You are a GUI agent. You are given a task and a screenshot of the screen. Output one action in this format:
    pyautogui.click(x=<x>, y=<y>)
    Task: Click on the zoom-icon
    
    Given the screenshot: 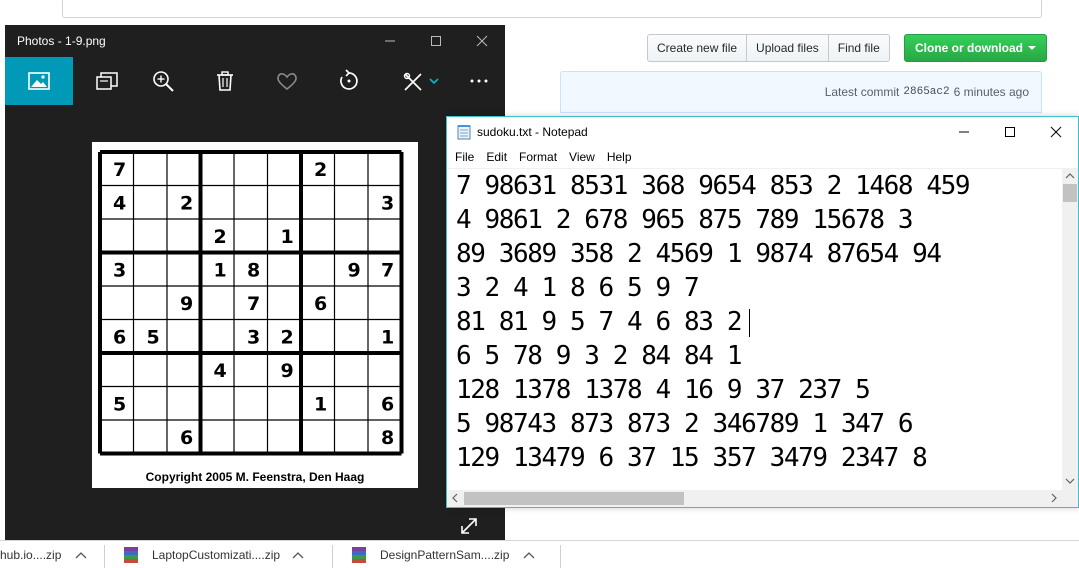 What is the action you would take?
    pyautogui.click(x=163, y=81)
    